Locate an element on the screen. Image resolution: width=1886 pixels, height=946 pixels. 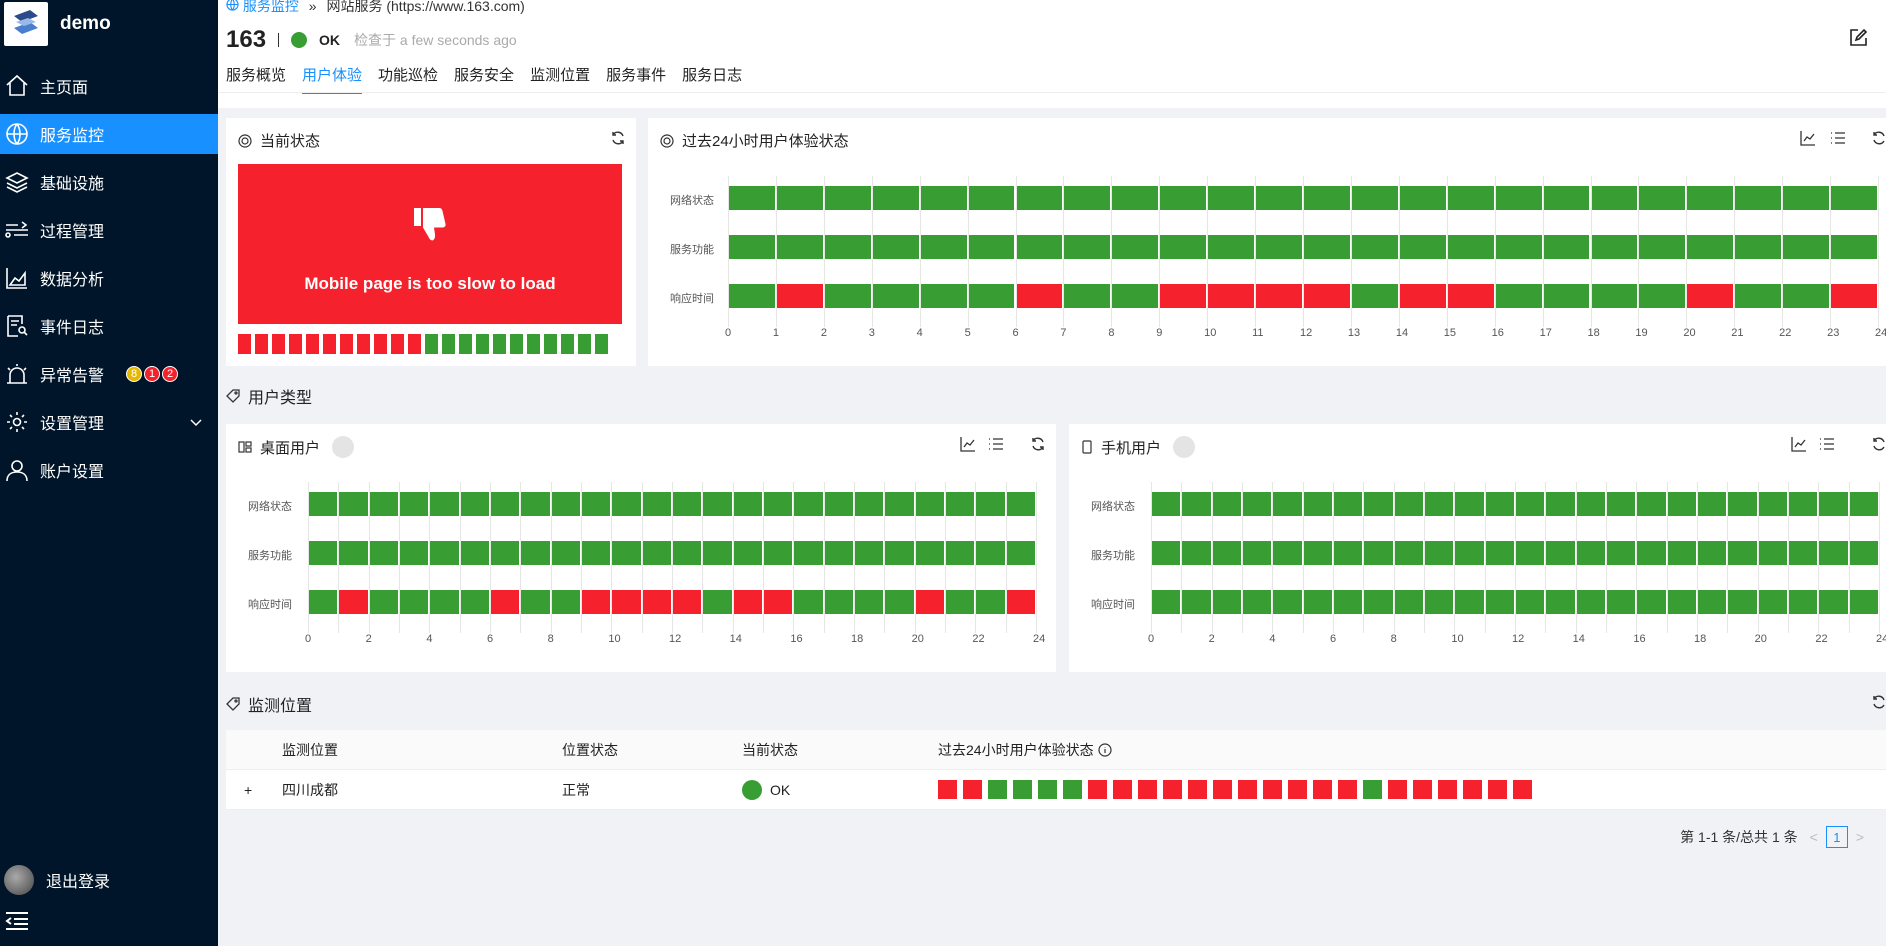
gear-icon is located at coordinates (17, 422).